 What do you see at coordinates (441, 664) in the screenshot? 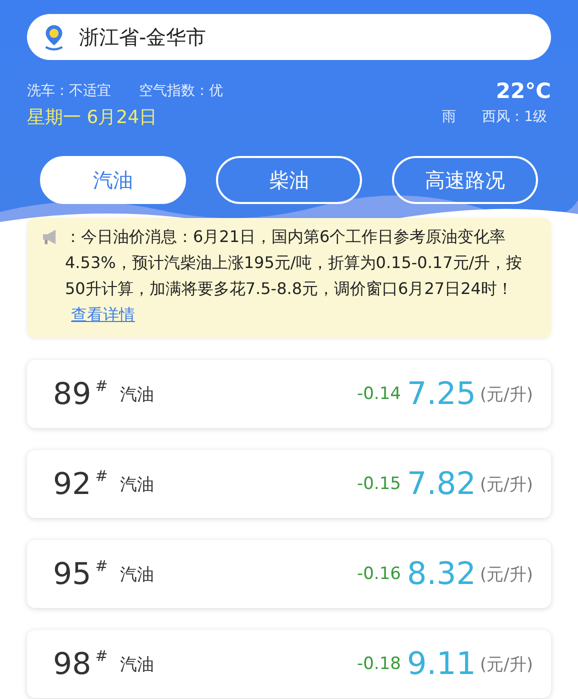
I see `fuel-price: 9.11` at bounding box center [441, 664].